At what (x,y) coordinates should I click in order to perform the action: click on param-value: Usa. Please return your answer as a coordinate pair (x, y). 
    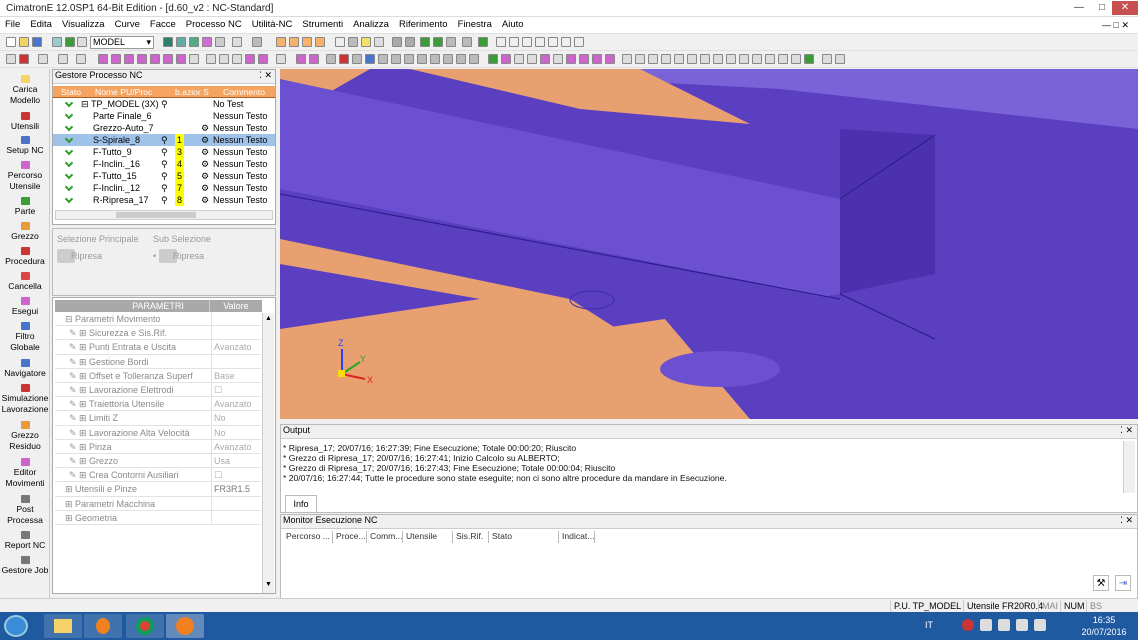
    Looking at the image, I should click on (236, 461).